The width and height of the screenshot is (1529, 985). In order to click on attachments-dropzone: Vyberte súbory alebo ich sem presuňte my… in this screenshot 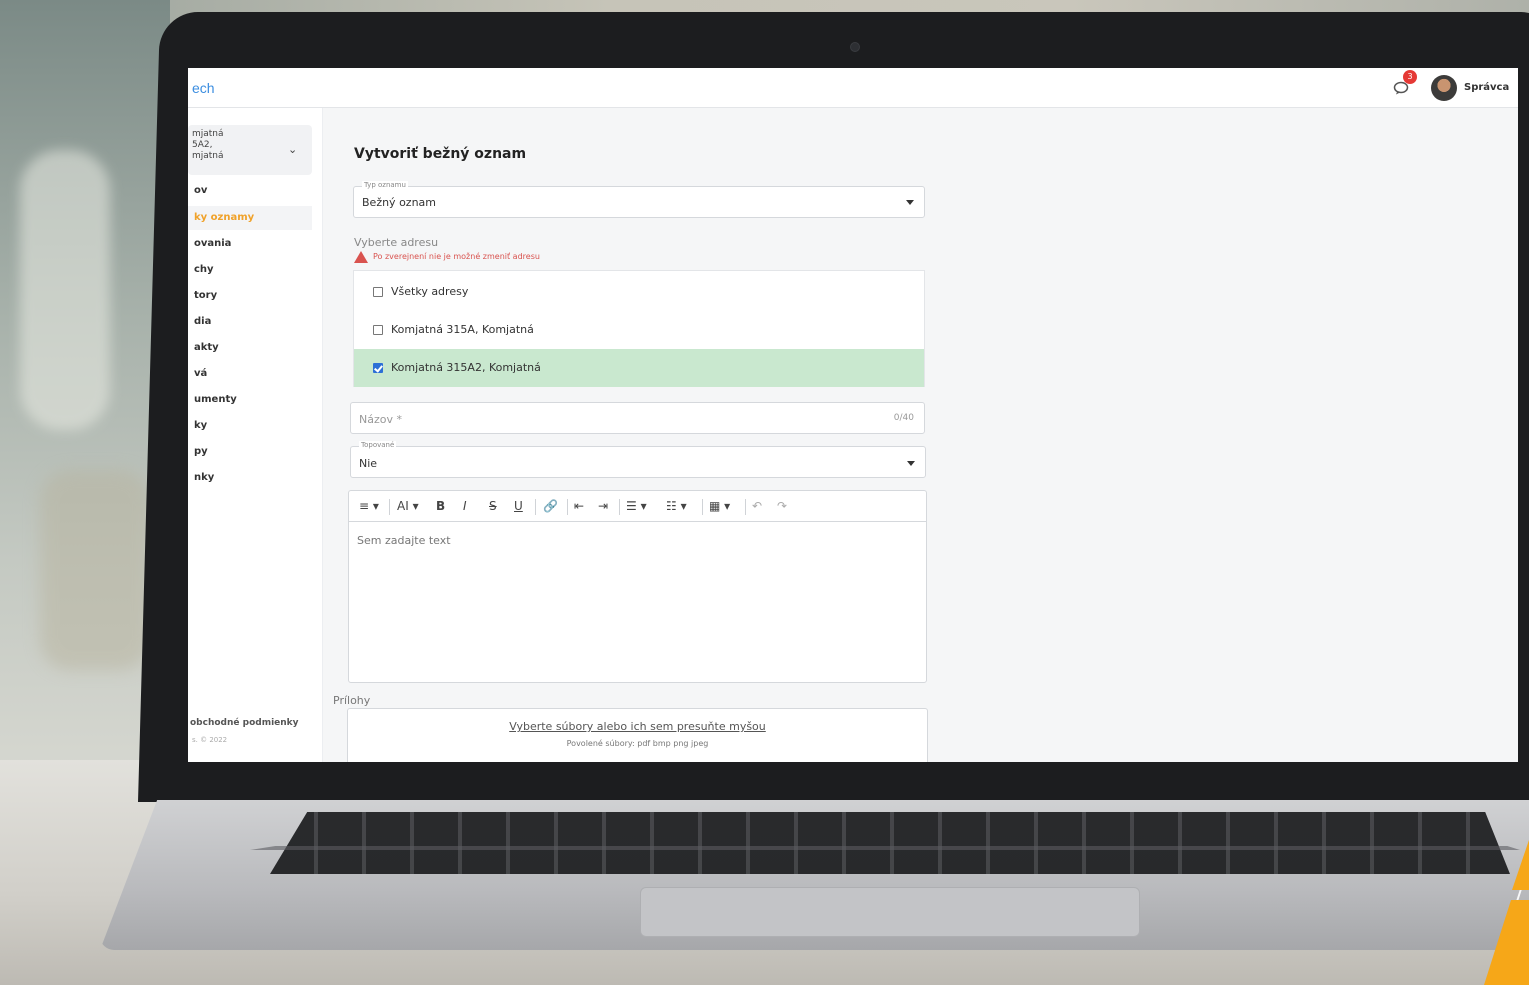, I will do `click(637, 735)`.